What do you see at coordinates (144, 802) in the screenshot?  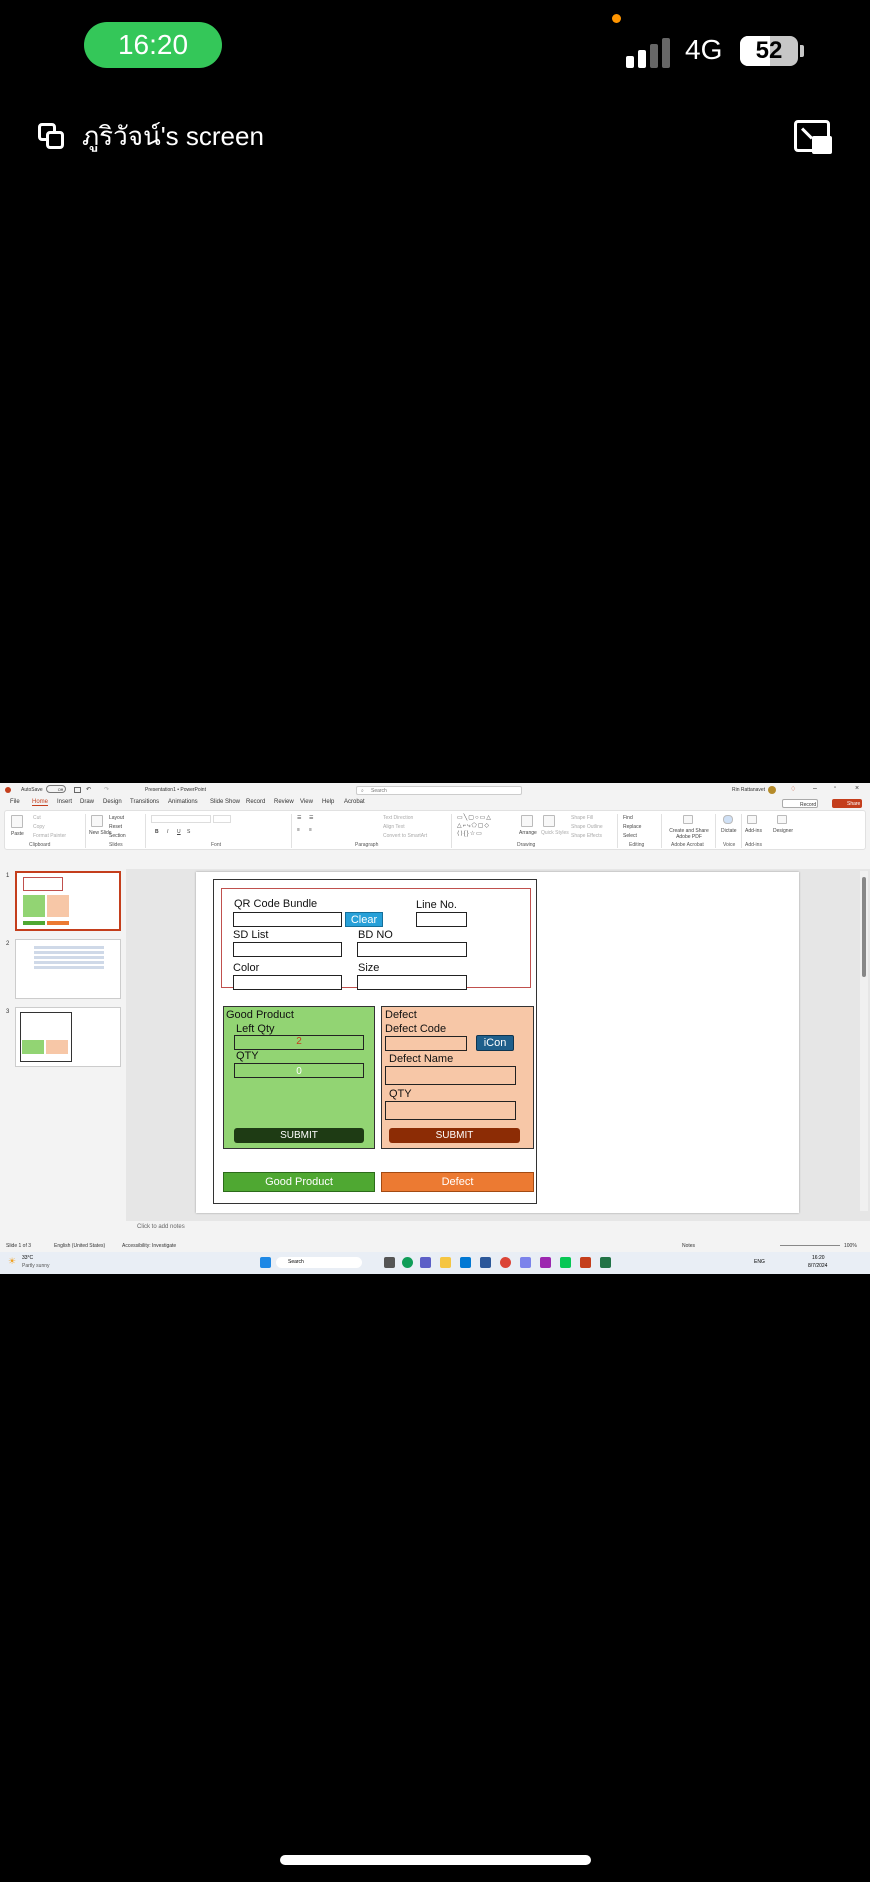 I see `tab-transitions: Transitions` at bounding box center [144, 802].